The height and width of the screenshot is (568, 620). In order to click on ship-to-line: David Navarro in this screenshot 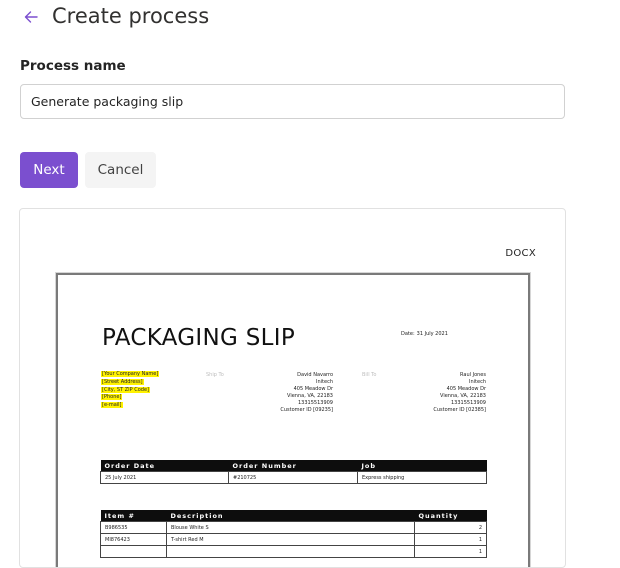, I will do `click(315, 375)`.